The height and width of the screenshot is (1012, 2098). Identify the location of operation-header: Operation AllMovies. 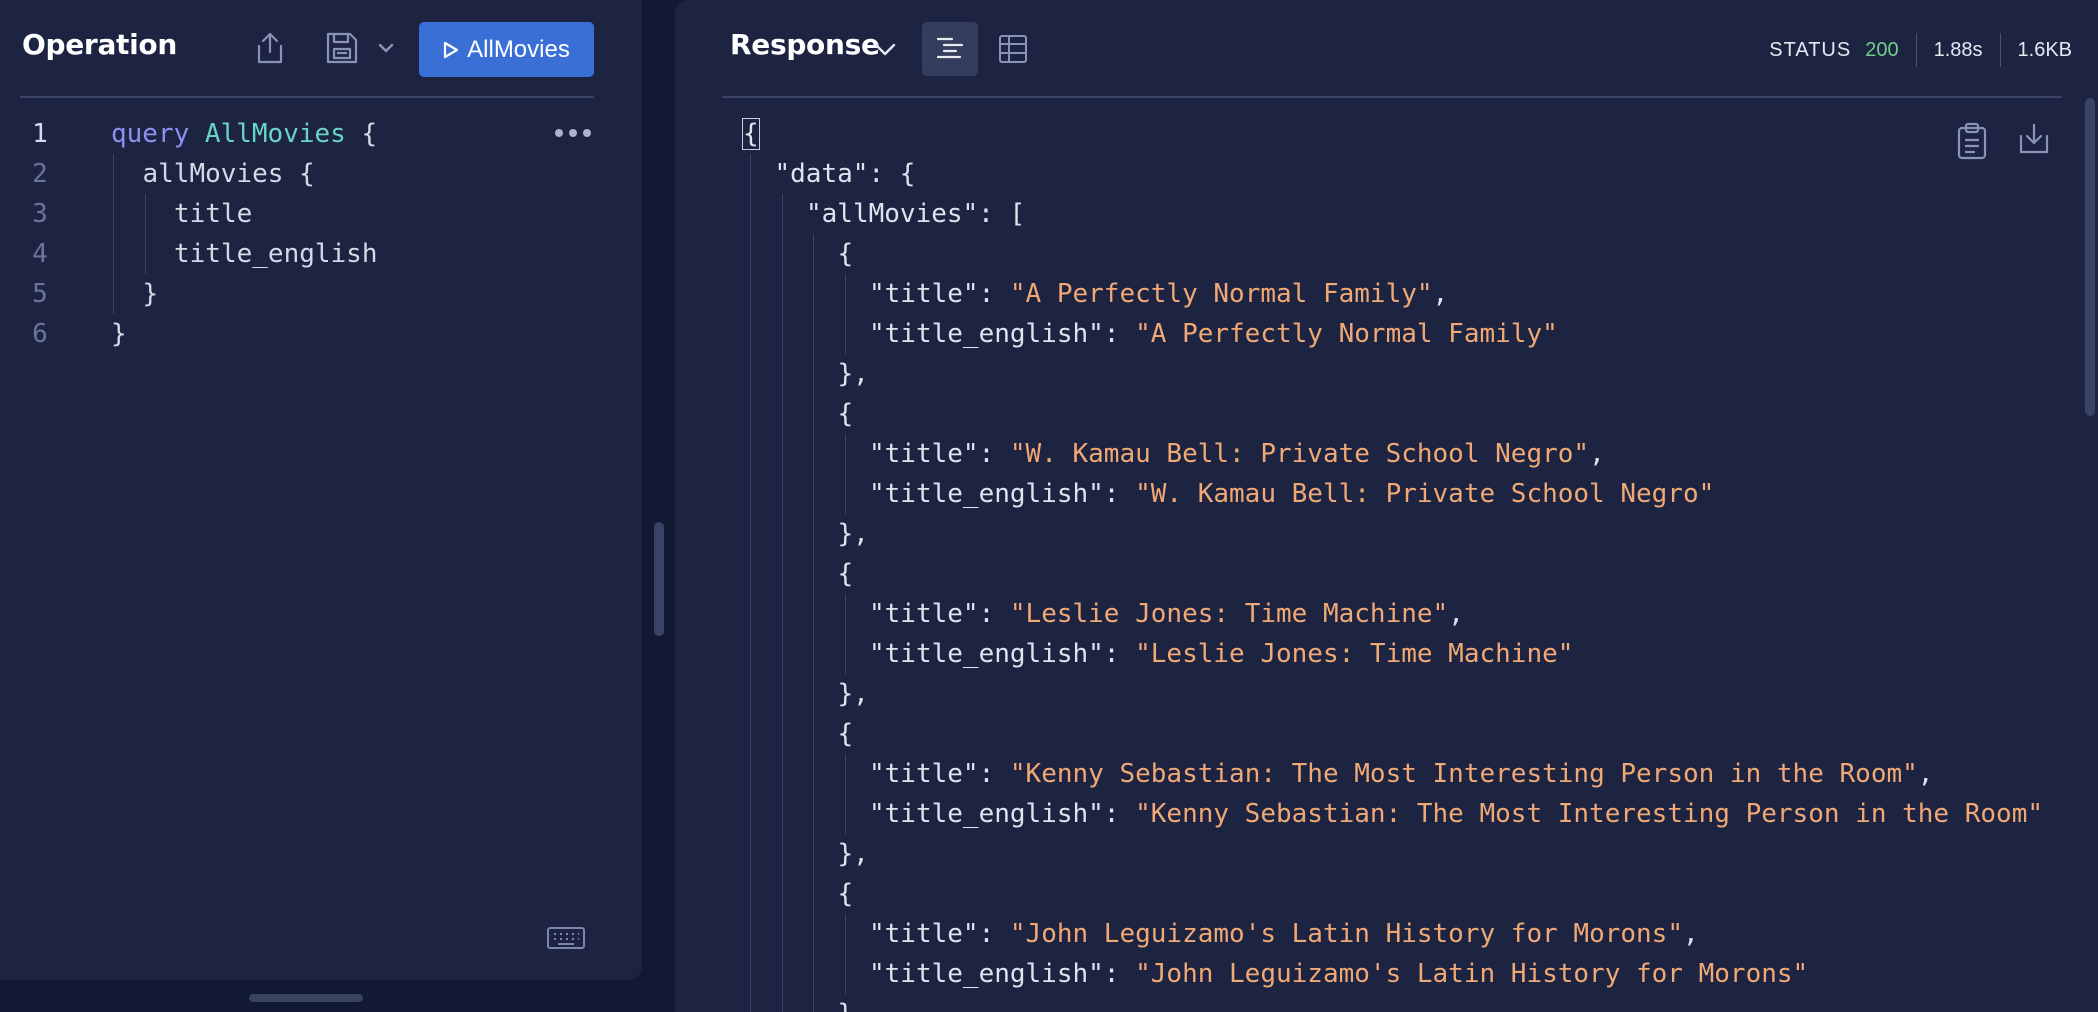
(321, 49).